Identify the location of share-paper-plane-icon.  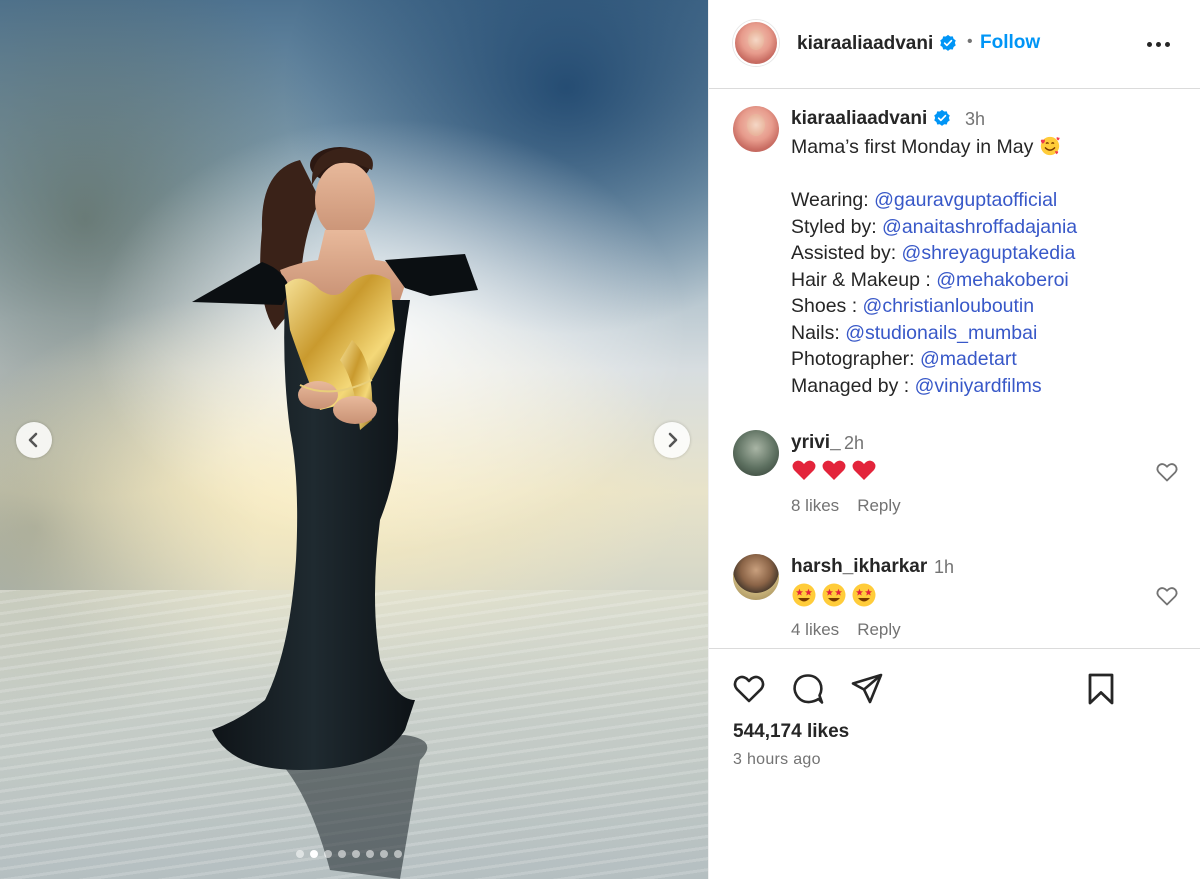
(867, 689).